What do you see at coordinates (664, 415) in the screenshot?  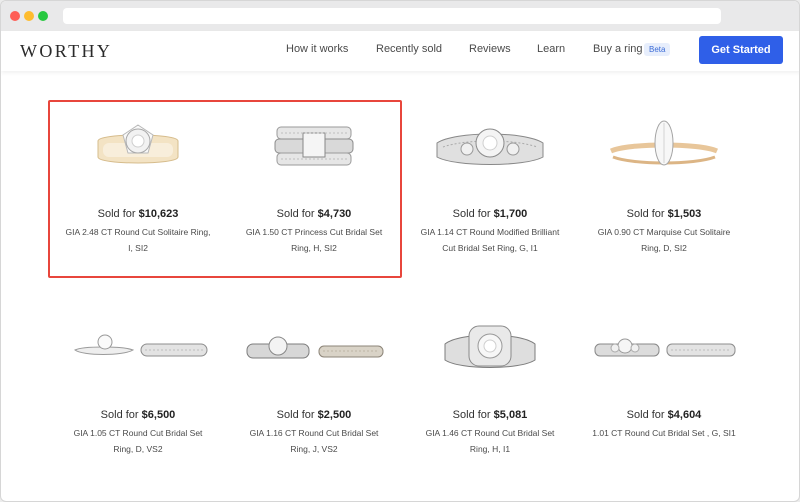 I see `sold-price-line: Sold for $4,604` at bounding box center [664, 415].